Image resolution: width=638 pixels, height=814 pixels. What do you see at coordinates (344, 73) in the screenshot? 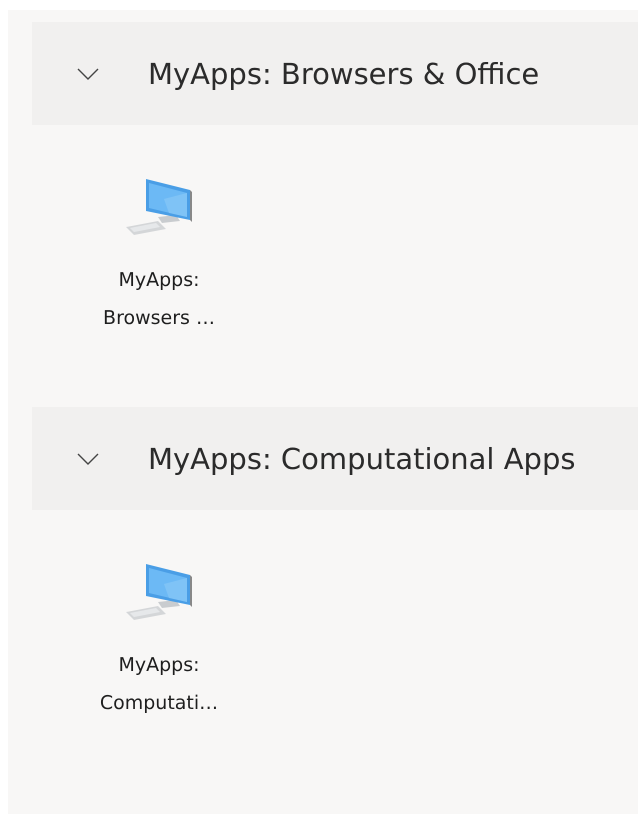
I see `group-title: MyApps: Browsers & Office` at bounding box center [344, 73].